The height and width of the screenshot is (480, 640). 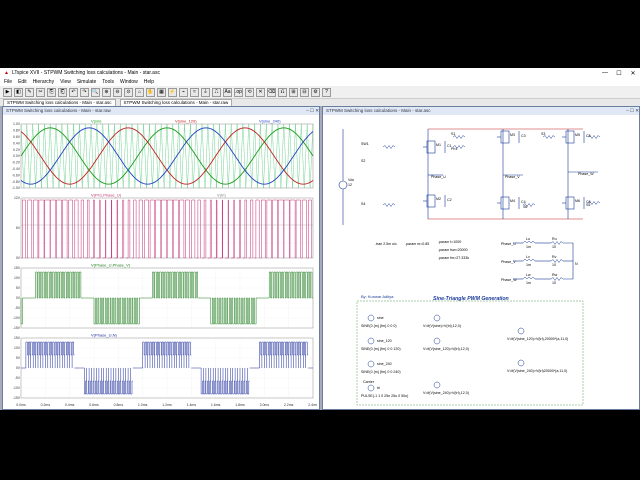 I want to click on toolbar-button-24: ⌫, so click(x=271, y=92).